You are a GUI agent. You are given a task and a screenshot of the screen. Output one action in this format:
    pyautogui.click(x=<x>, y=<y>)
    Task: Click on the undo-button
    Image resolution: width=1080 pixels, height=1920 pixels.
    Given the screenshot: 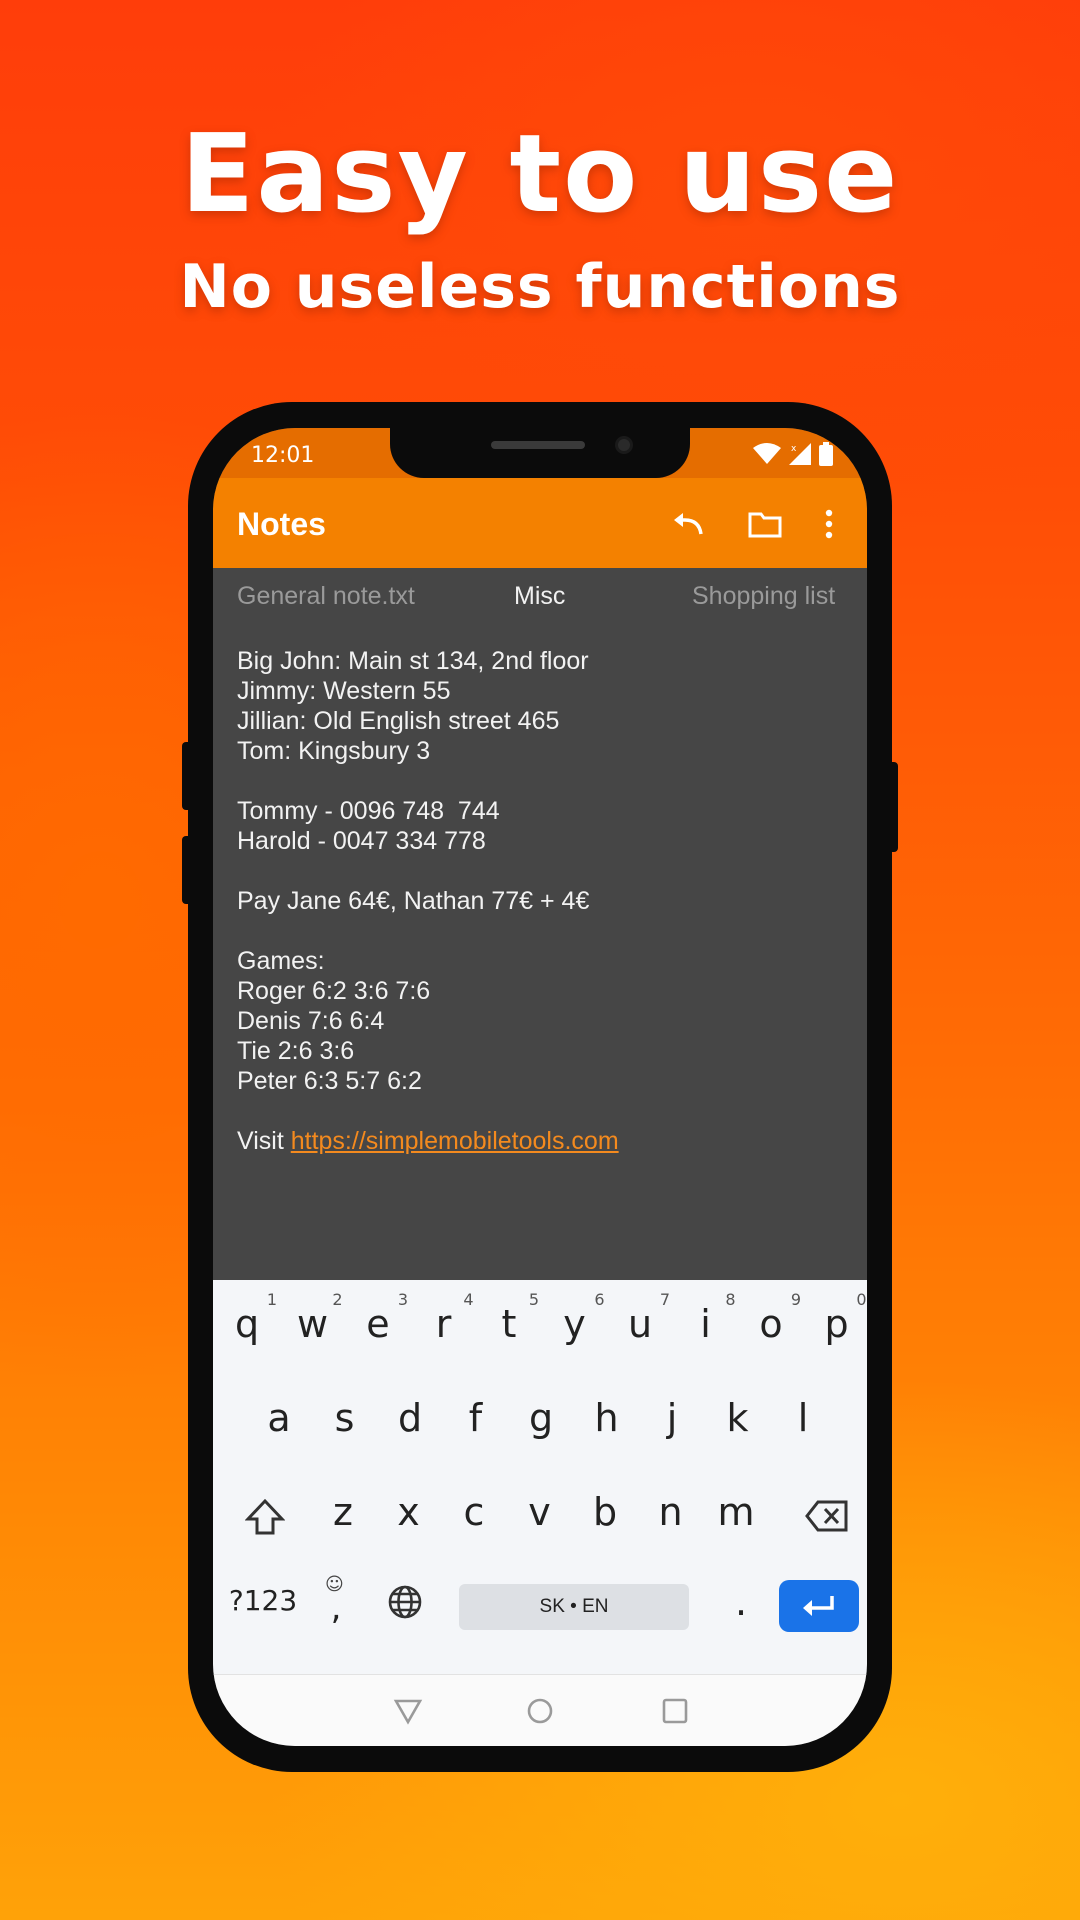 What is the action you would take?
    pyautogui.click(x=689, y=524)
    